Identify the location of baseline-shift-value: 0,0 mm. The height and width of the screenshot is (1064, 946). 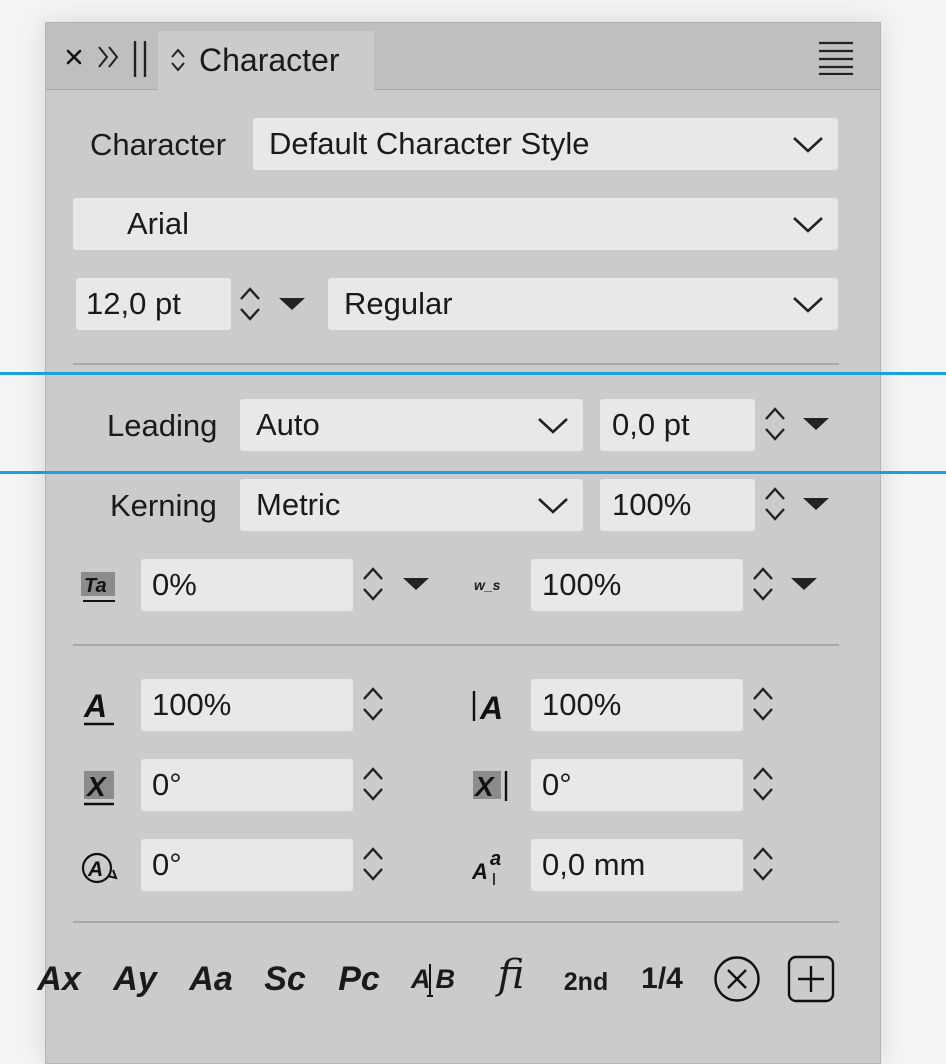
(594, 864).